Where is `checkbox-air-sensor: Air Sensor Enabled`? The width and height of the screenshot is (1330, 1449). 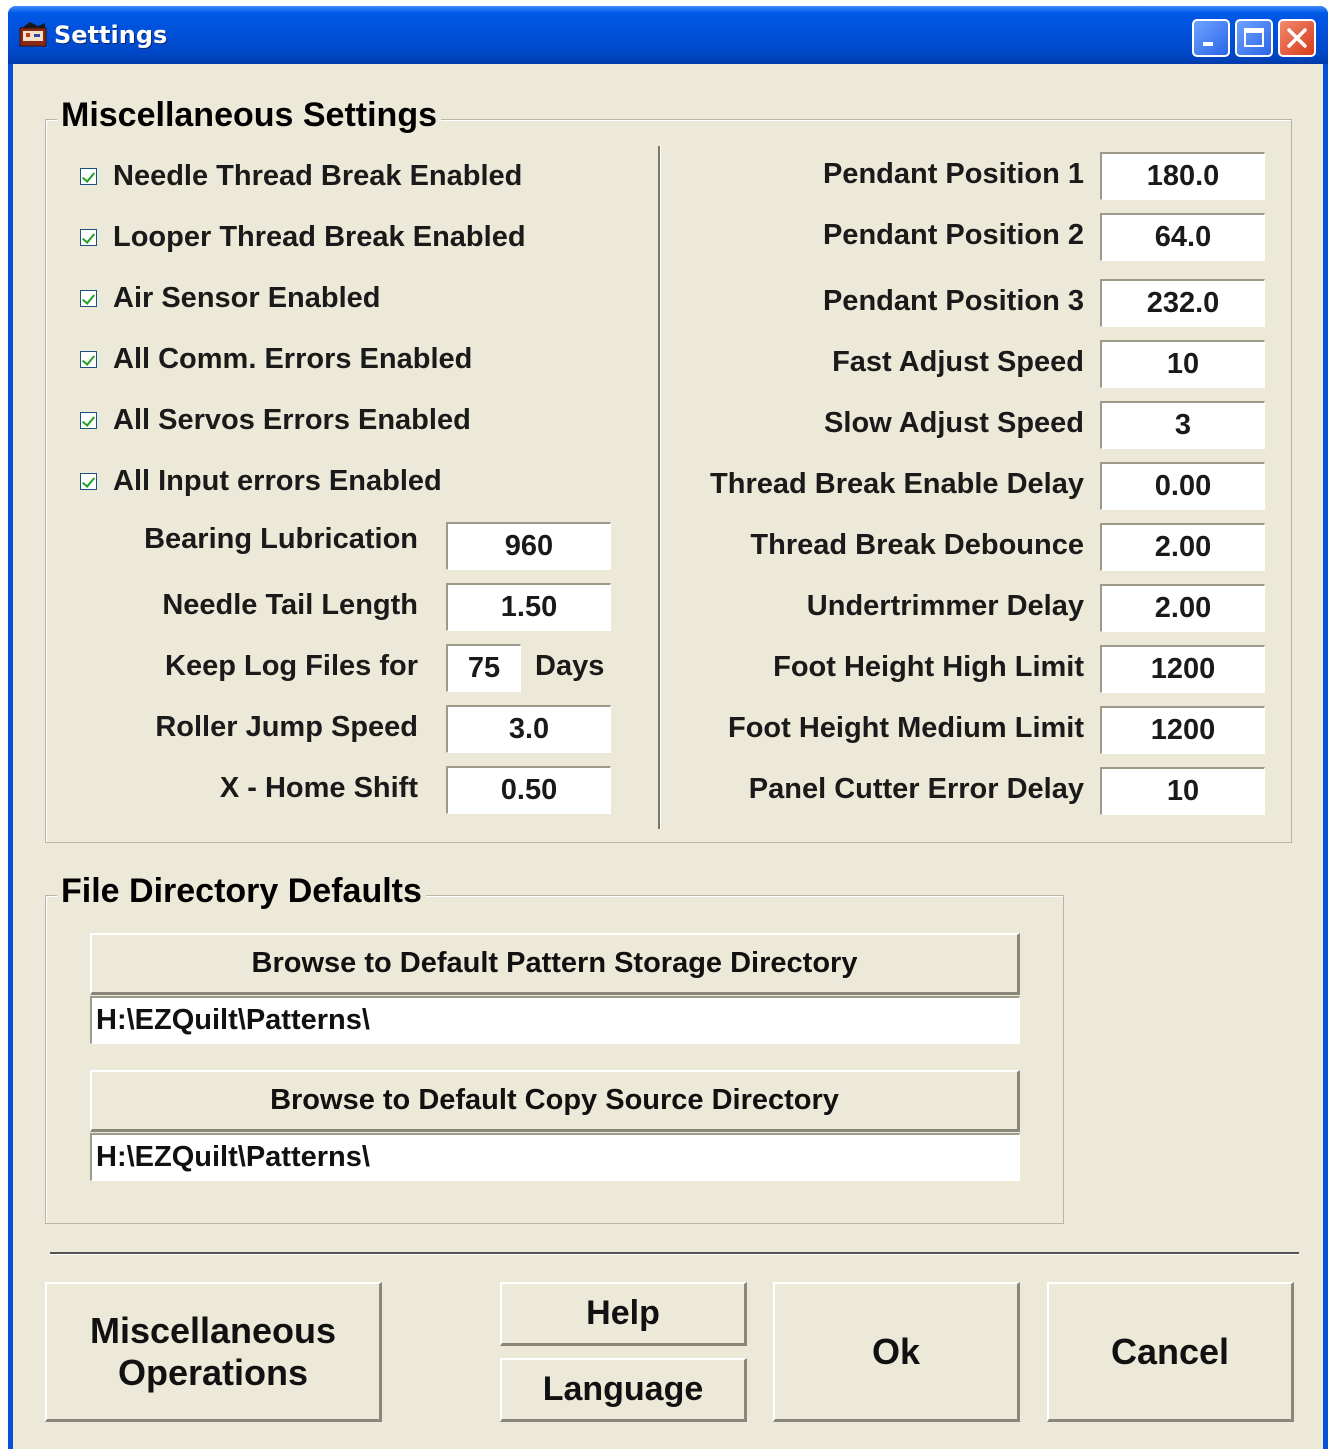
checkbox-air-sensor: Air Sensor Enabled is located at coordinates (230, 298).